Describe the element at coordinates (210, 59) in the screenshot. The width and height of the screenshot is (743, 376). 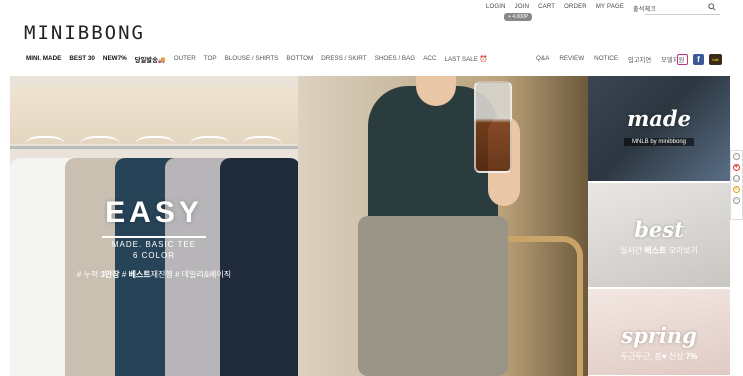
I see `nav-item-top: TOP` at that location.